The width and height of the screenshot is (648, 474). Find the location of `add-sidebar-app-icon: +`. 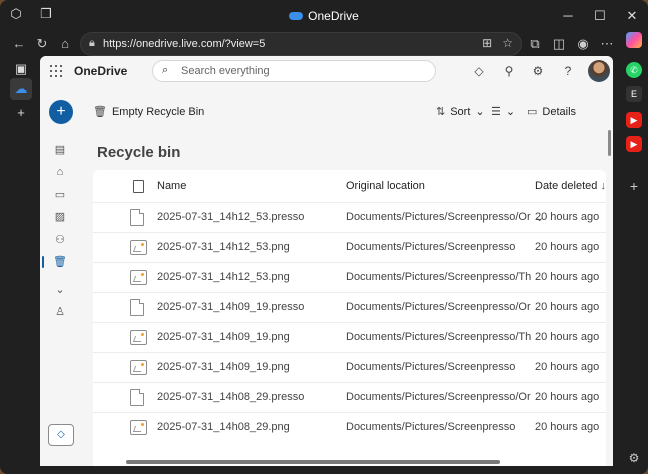

add-sidebar-app-icon: + is located at coordinates (634, 186).